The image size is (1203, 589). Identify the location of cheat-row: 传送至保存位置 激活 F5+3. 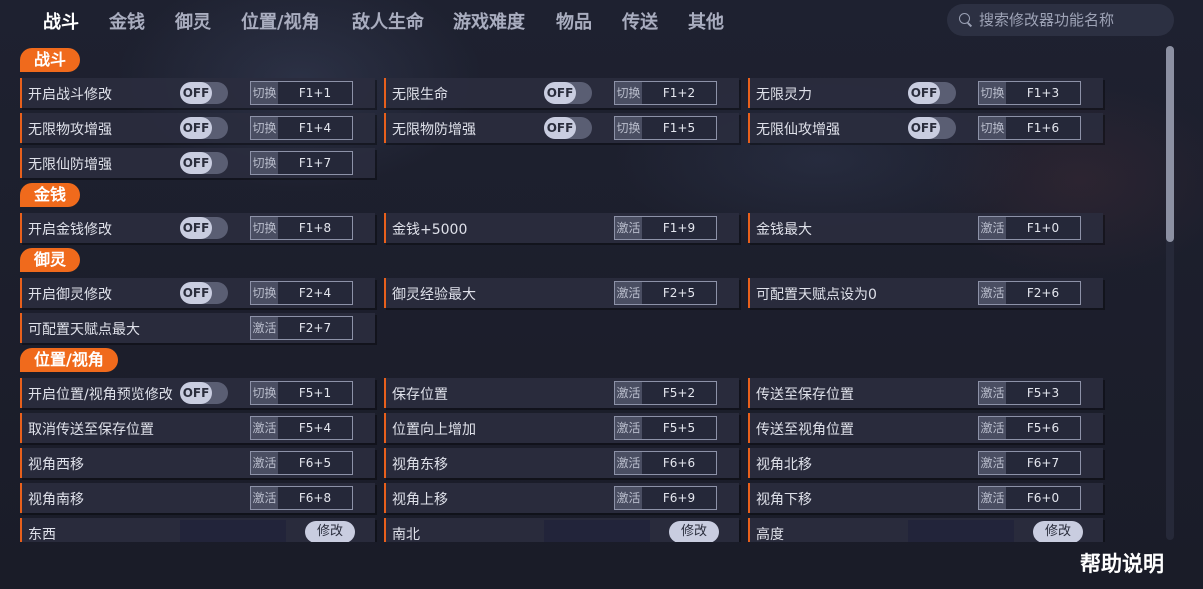
(925, 393).